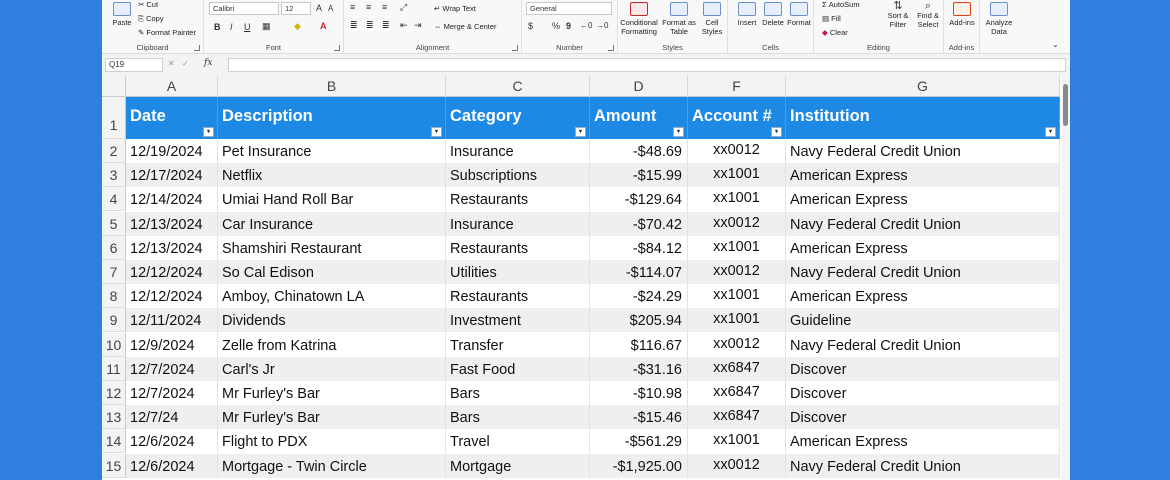 This screenshot has height=480, width=1170. I want to click on row-header: 11, so click(114, 368).